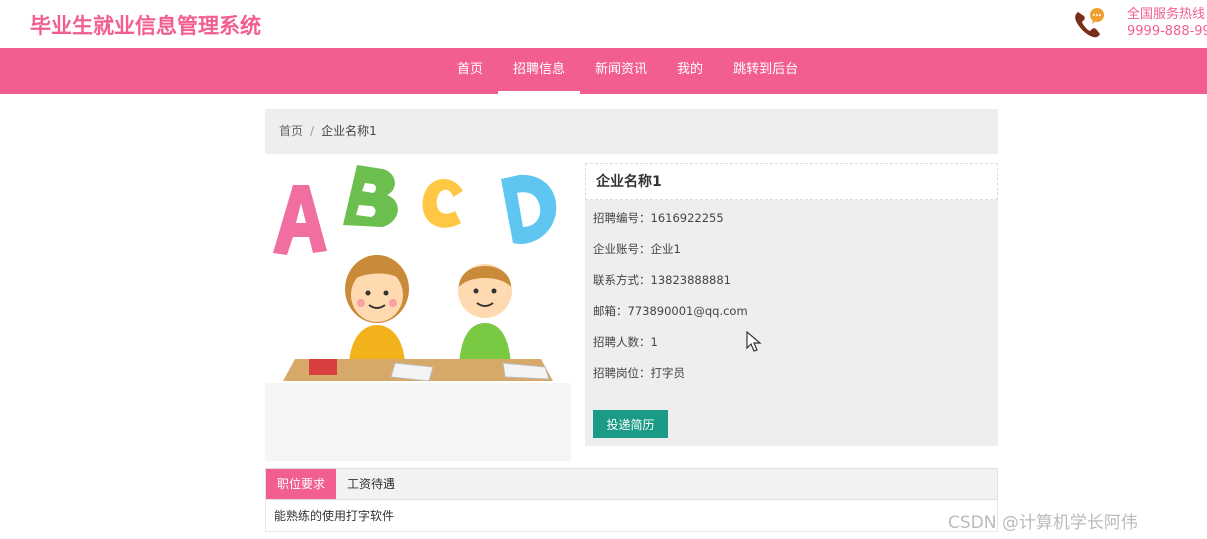 The width and height of the screenshot is (1207, 539). Describe the element at coordinates (631, 131) in the screenshot. I see `breadcrumb: 首页 / 企业名称1` at that location.